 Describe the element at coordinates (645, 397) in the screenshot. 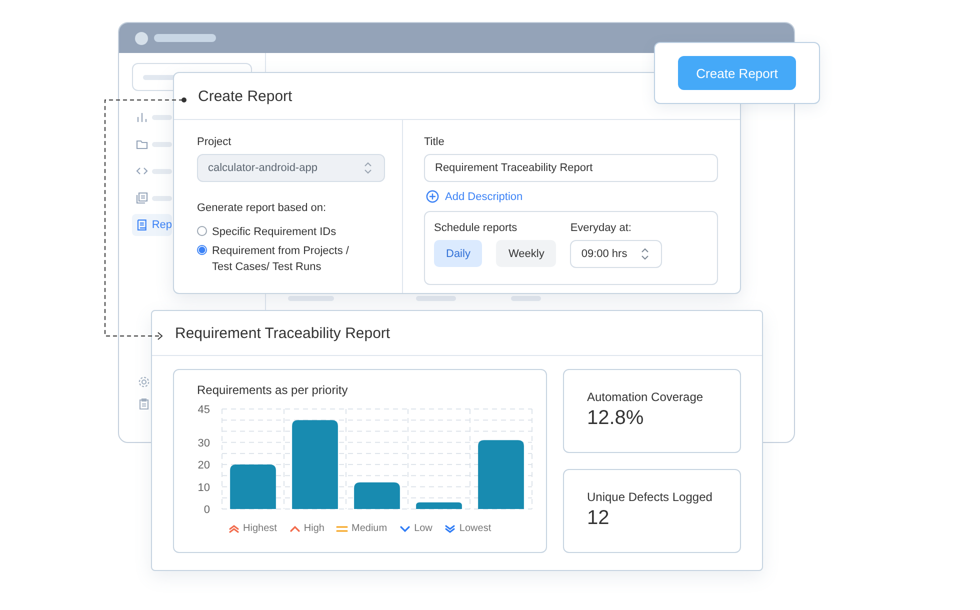

I see `stat-label: Automation Coverage` at that location.